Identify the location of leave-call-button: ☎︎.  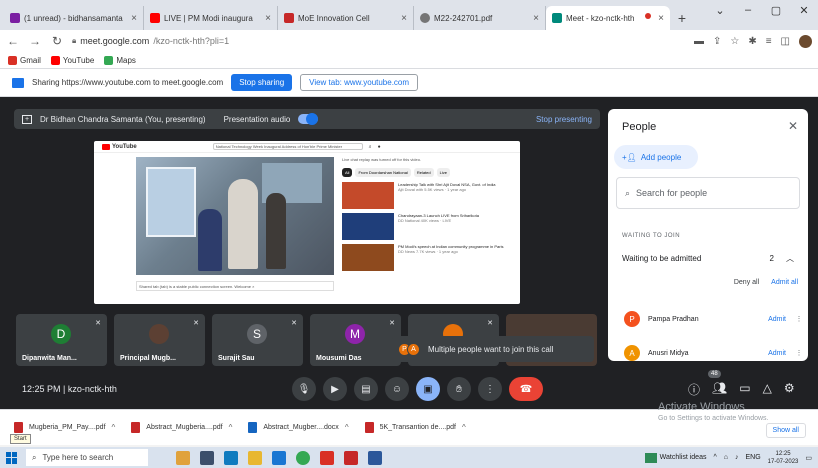
(526, 389).